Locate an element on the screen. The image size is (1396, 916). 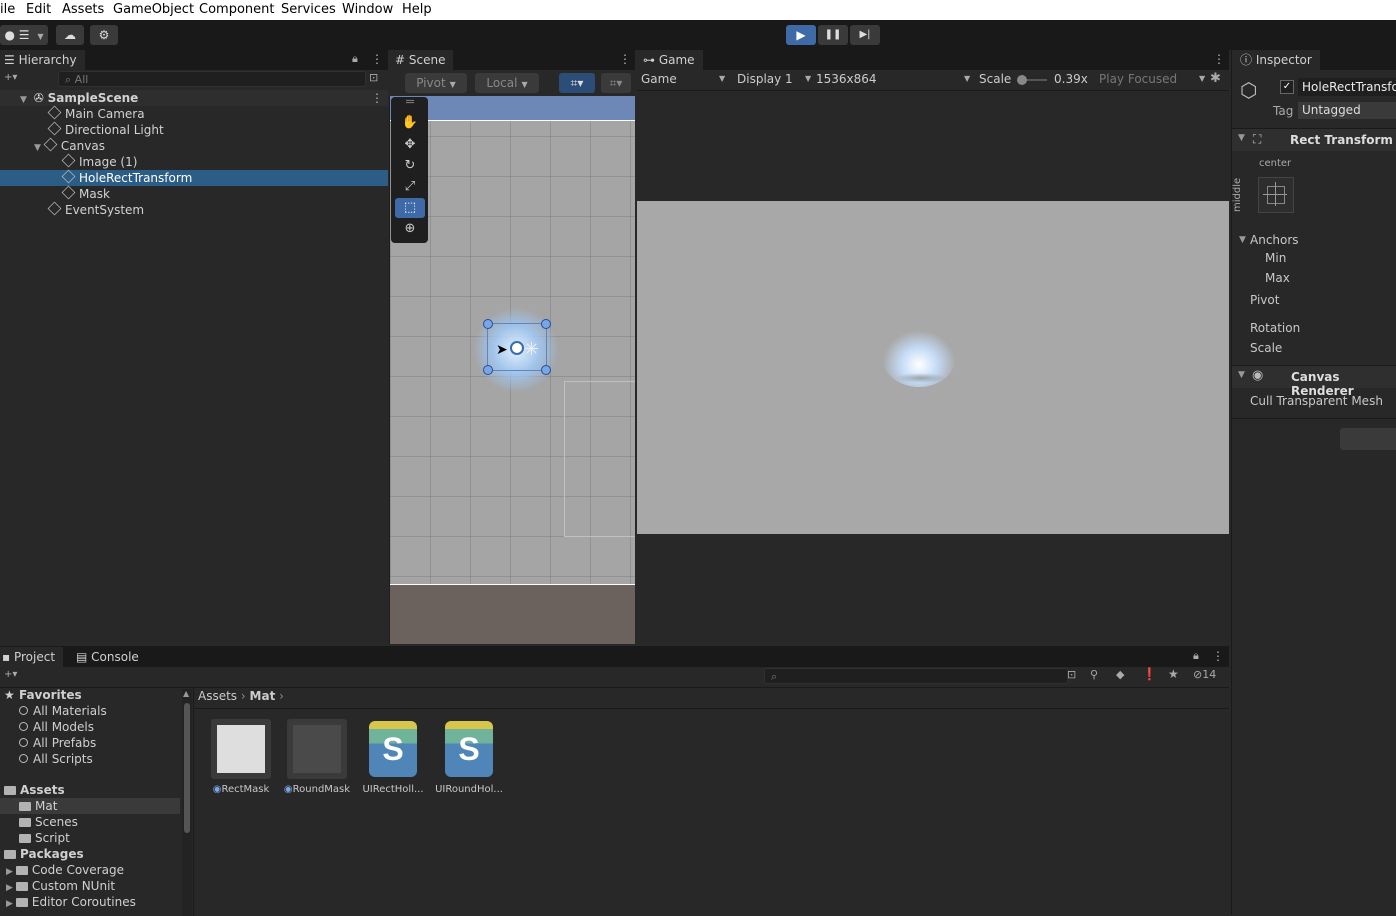
assets-header: Assets is located at coordinates (34, 790).